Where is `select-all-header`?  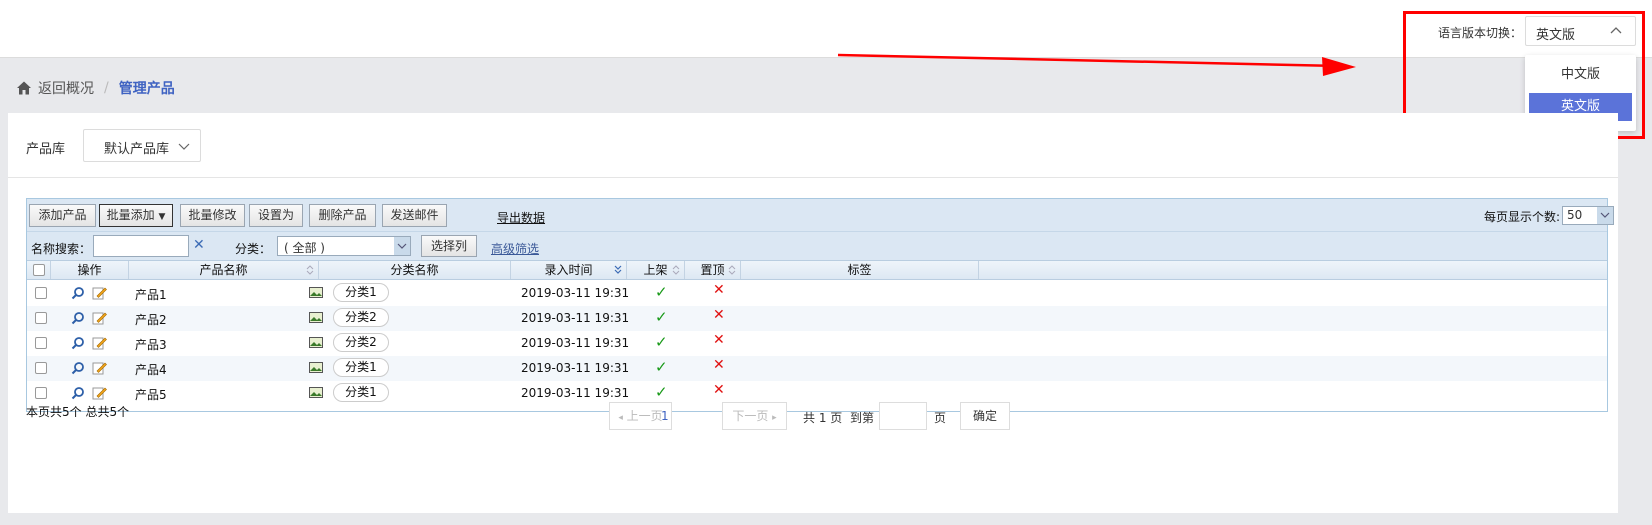
select-all-header is located at coordinates (39, 270).